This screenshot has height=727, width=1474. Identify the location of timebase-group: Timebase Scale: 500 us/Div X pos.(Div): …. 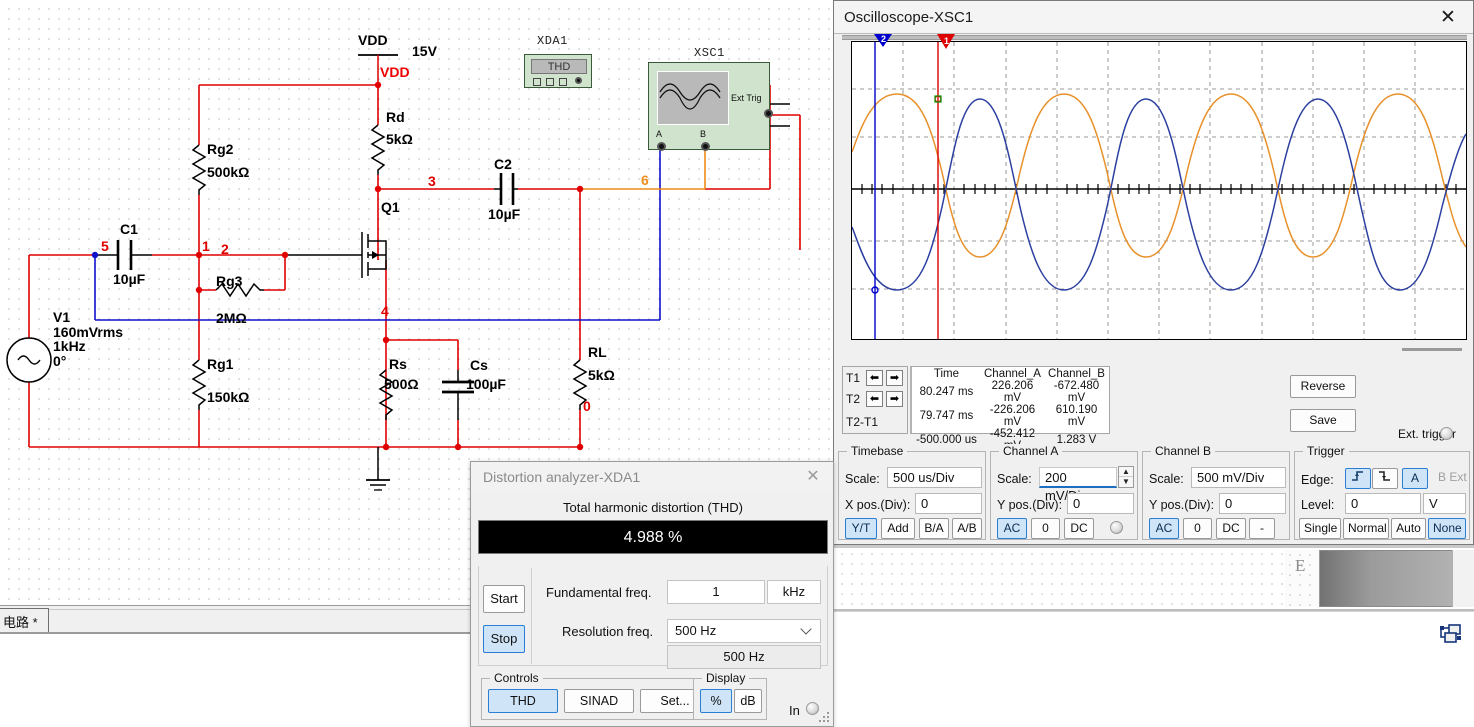
(912, 492).